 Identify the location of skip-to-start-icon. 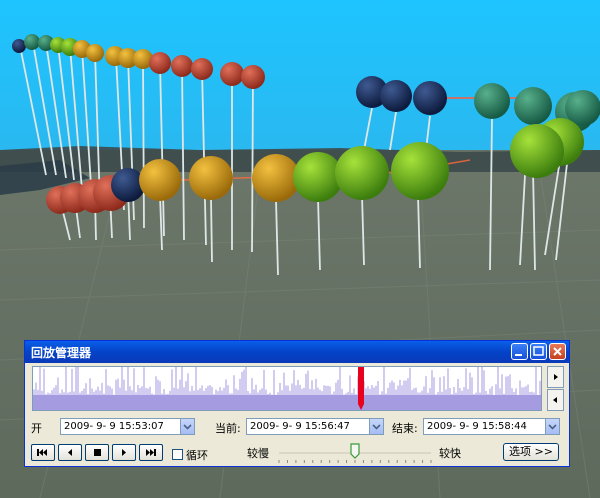
(42, 452).